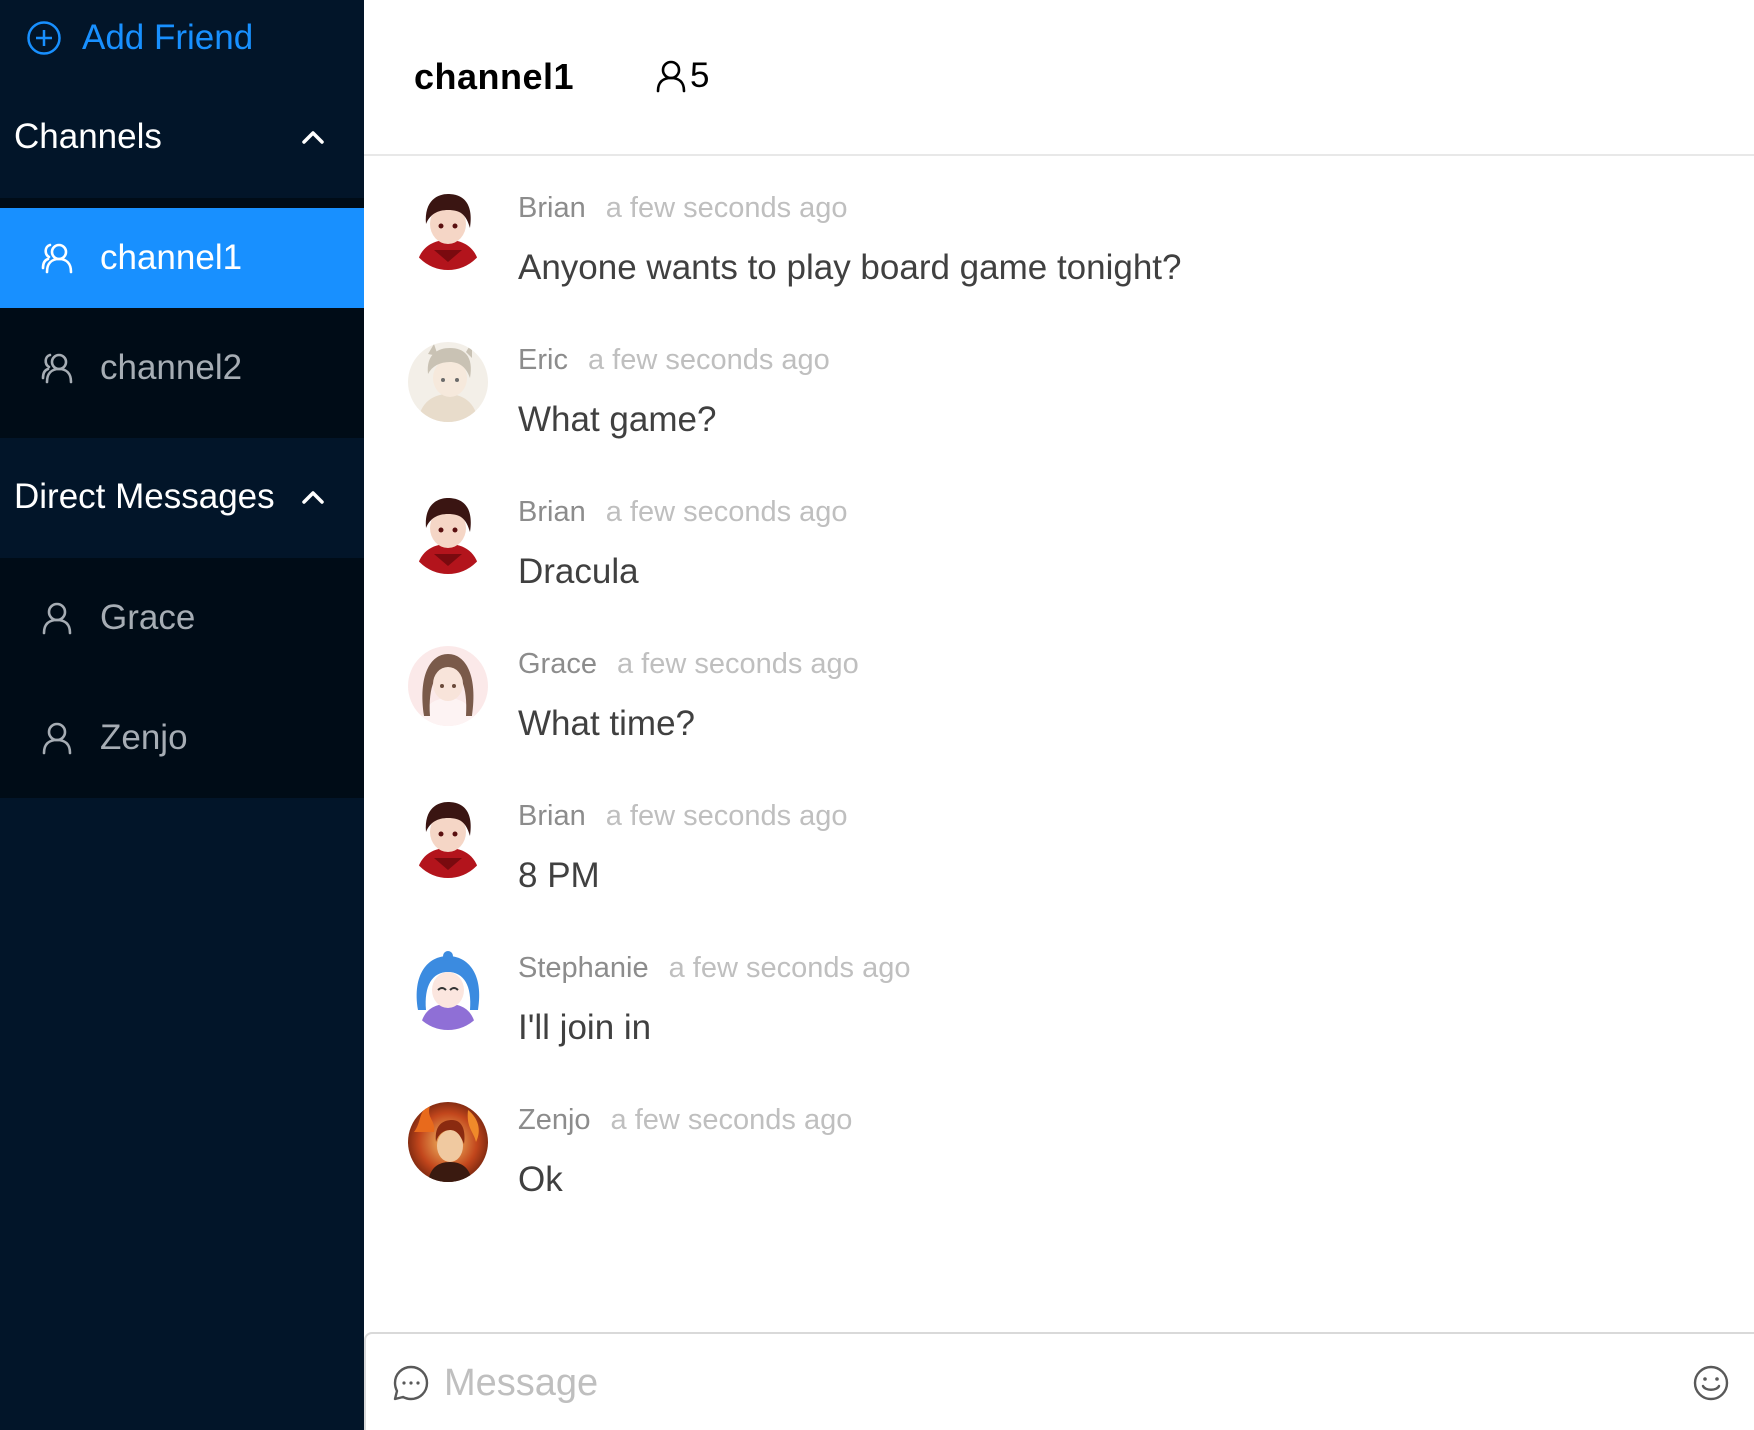 The height and width of the screenshot is (1430, 1754). I want to click on message-text: Ok, so click(540, 1179).